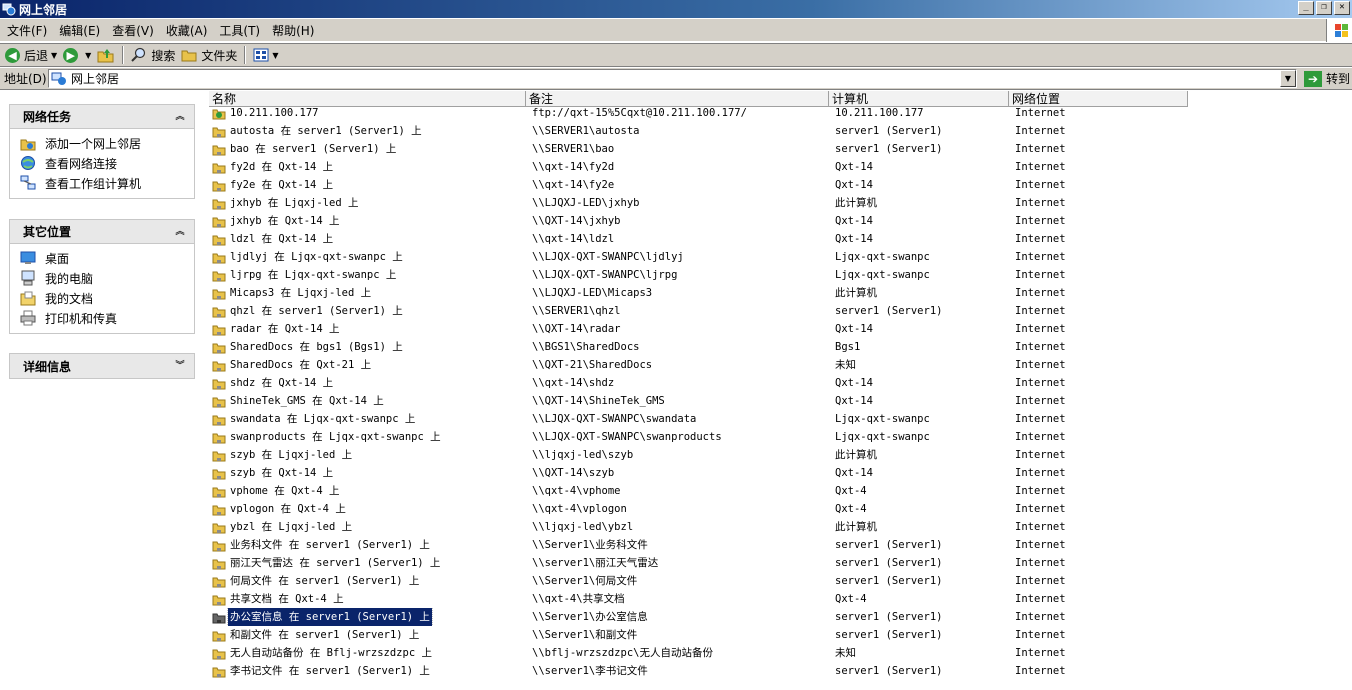 This screenshot has height=690, width=1352. I want to click on details-header: 详细信息 ︾, so click(102, 366).